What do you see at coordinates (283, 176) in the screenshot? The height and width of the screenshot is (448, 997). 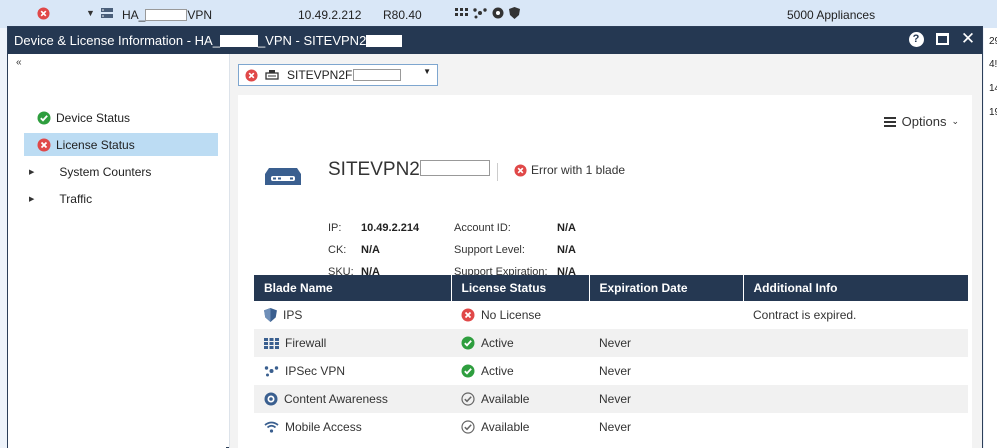 I see `gateway-appliance-icon` at bounding box center [283, 176].